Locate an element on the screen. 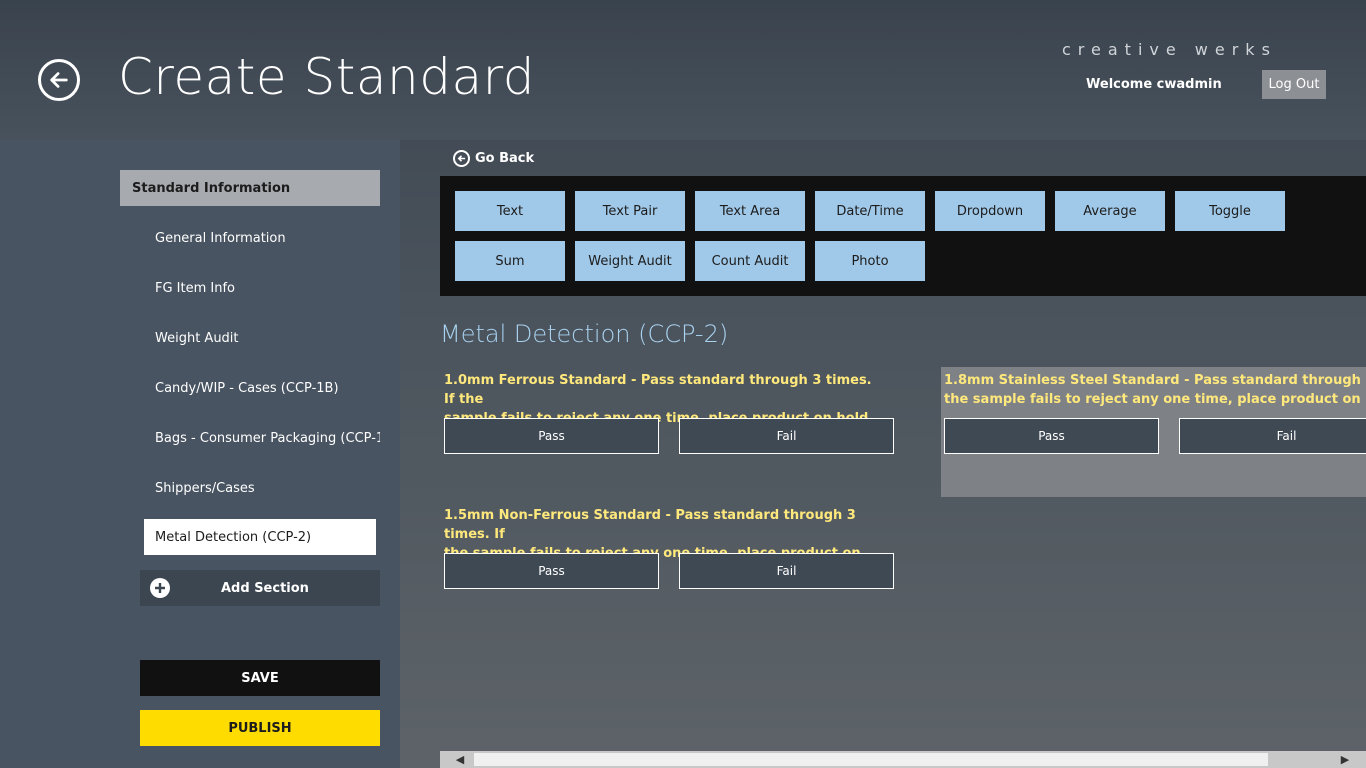 The height and width of the screenshot is (768, 1366). palette-date-time-button: Date/Time is located at coordinates (870, 211).